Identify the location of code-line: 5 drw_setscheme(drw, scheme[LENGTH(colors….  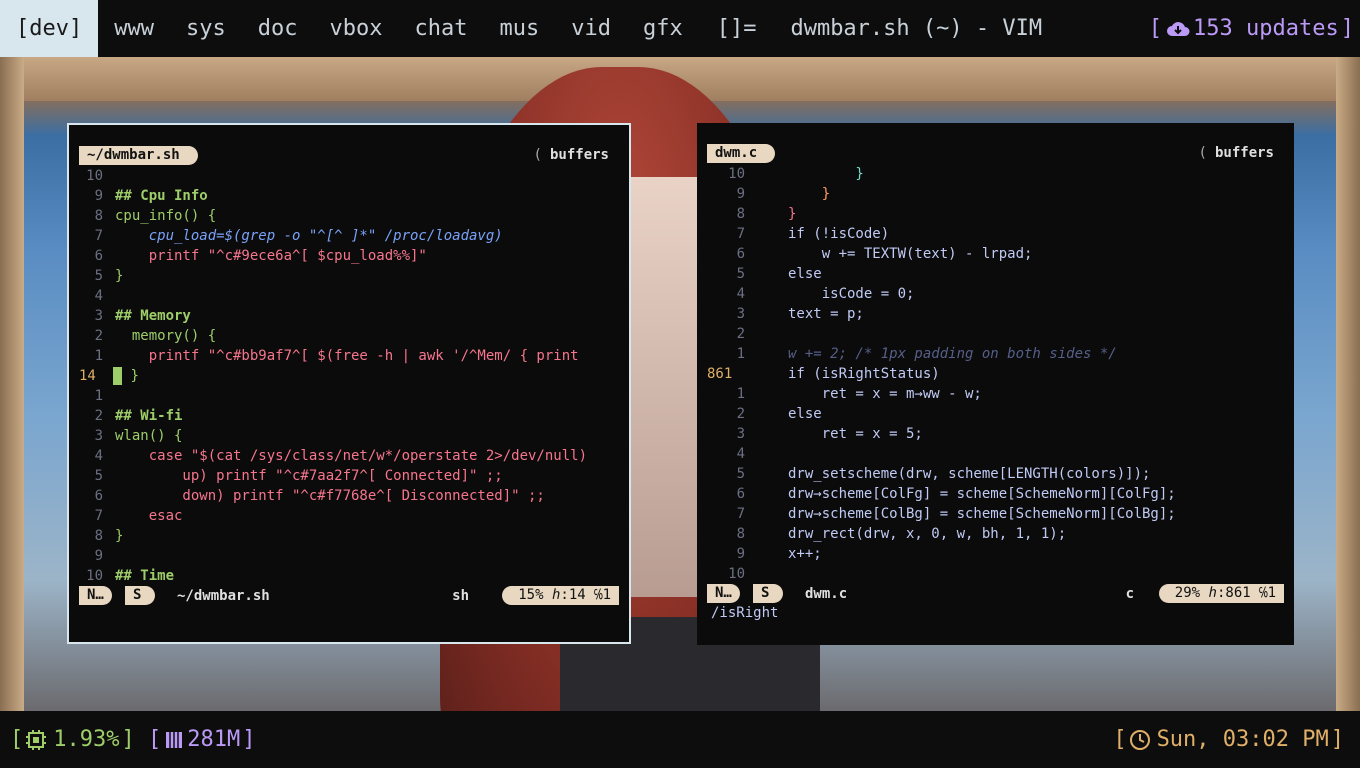
(943, 474).